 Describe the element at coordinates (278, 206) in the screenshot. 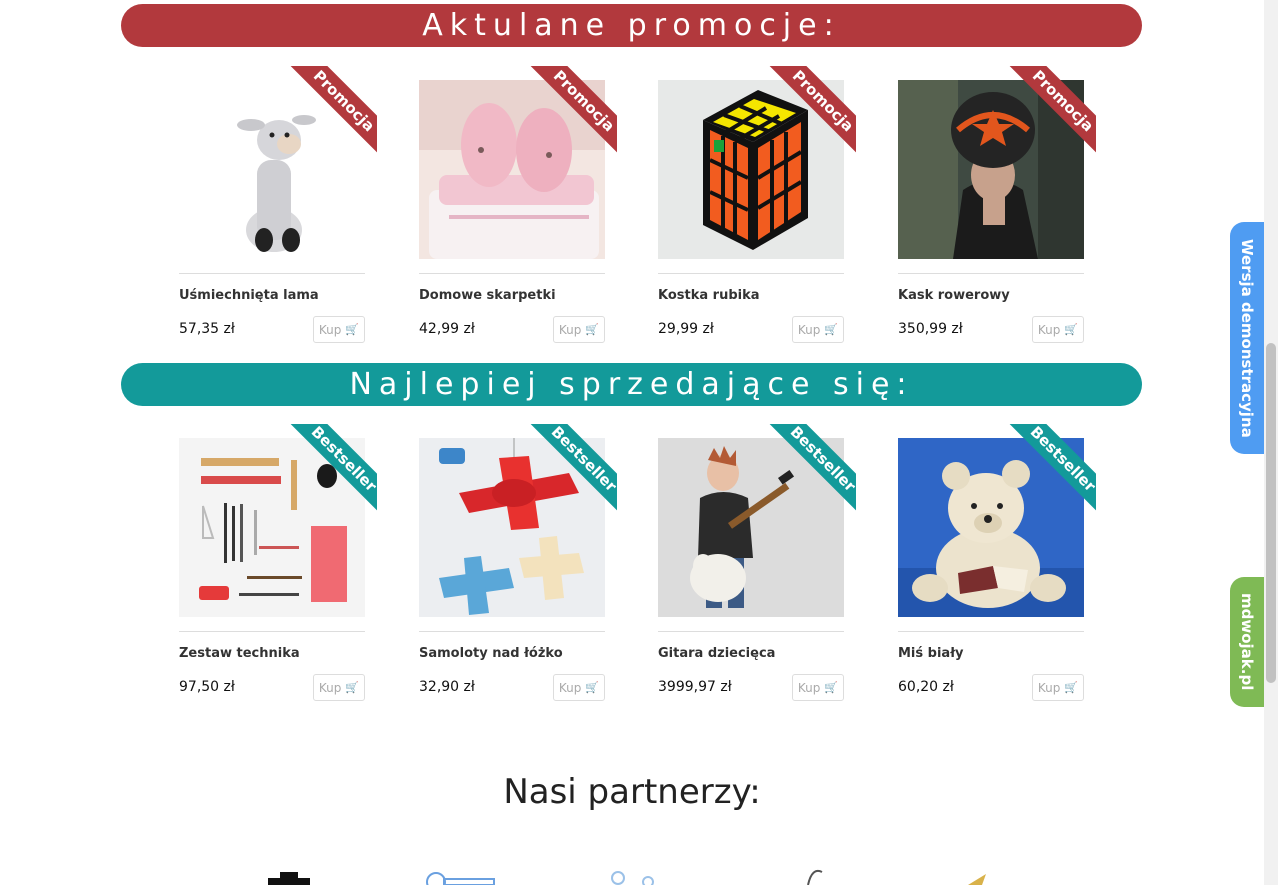

I see `product-card: Promocja Uśmiechnięta lama 57,35 zł Kup 🛒` at that location.